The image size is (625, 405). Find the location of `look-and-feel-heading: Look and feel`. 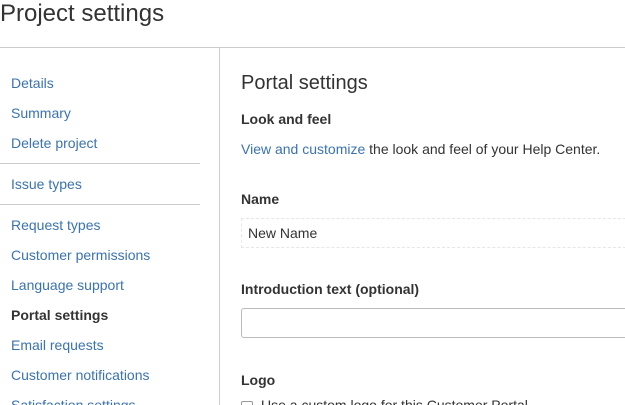

look-and-feel-heading: Look and feel is located at coordinates (286, 119).